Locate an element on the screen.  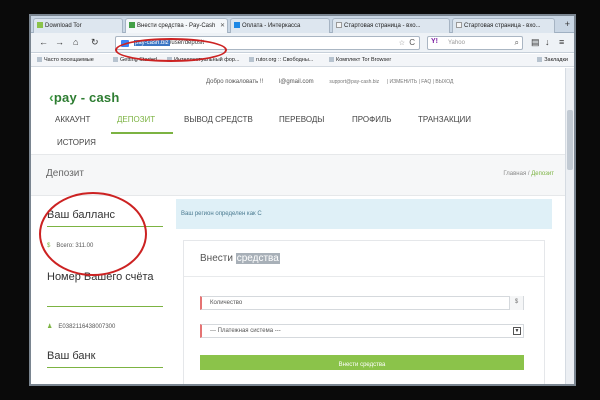
menu-icon: ≡ is located at coordinates (561, 42).